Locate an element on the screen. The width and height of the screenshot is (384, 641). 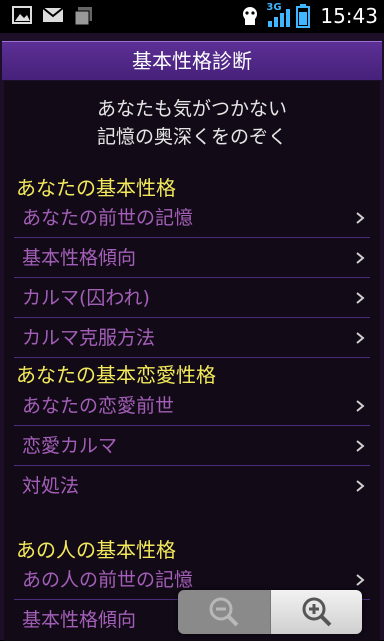
status-bar: 3G 15:43 is located at coordinates (192, 16).